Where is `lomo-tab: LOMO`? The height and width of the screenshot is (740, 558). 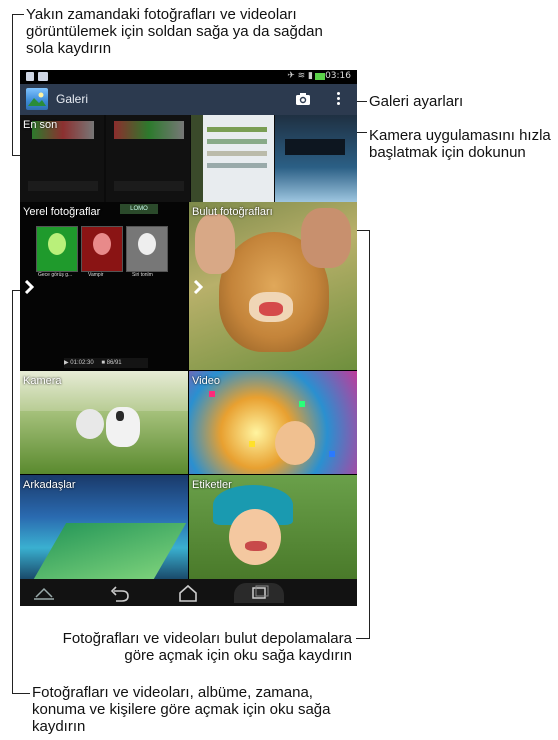 lomo-tab: LOMO is located at coordinates (139, 209).